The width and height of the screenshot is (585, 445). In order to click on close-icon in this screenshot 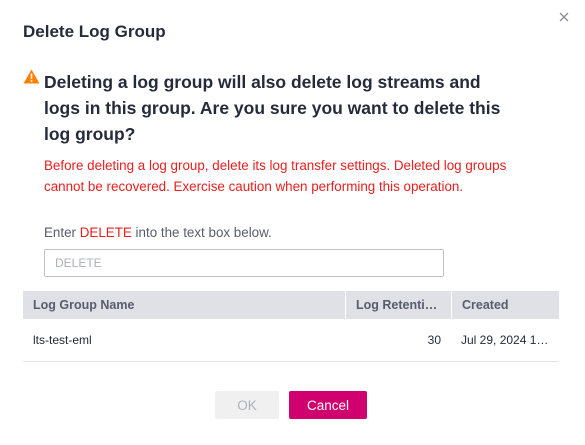, I will do `click(564, 17)`.